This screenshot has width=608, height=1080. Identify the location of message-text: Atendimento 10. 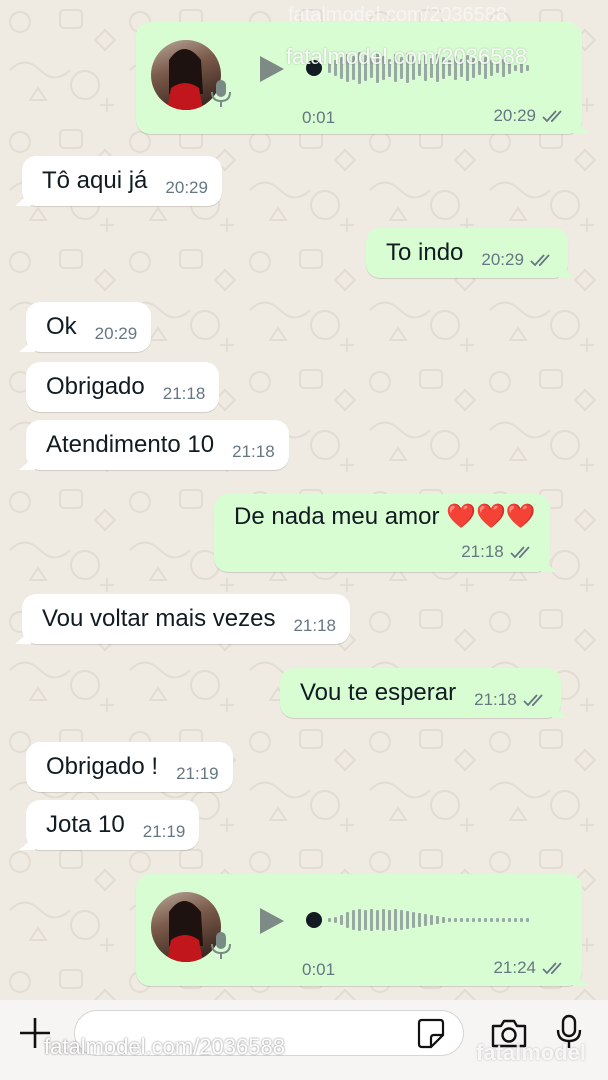
(130, 444).